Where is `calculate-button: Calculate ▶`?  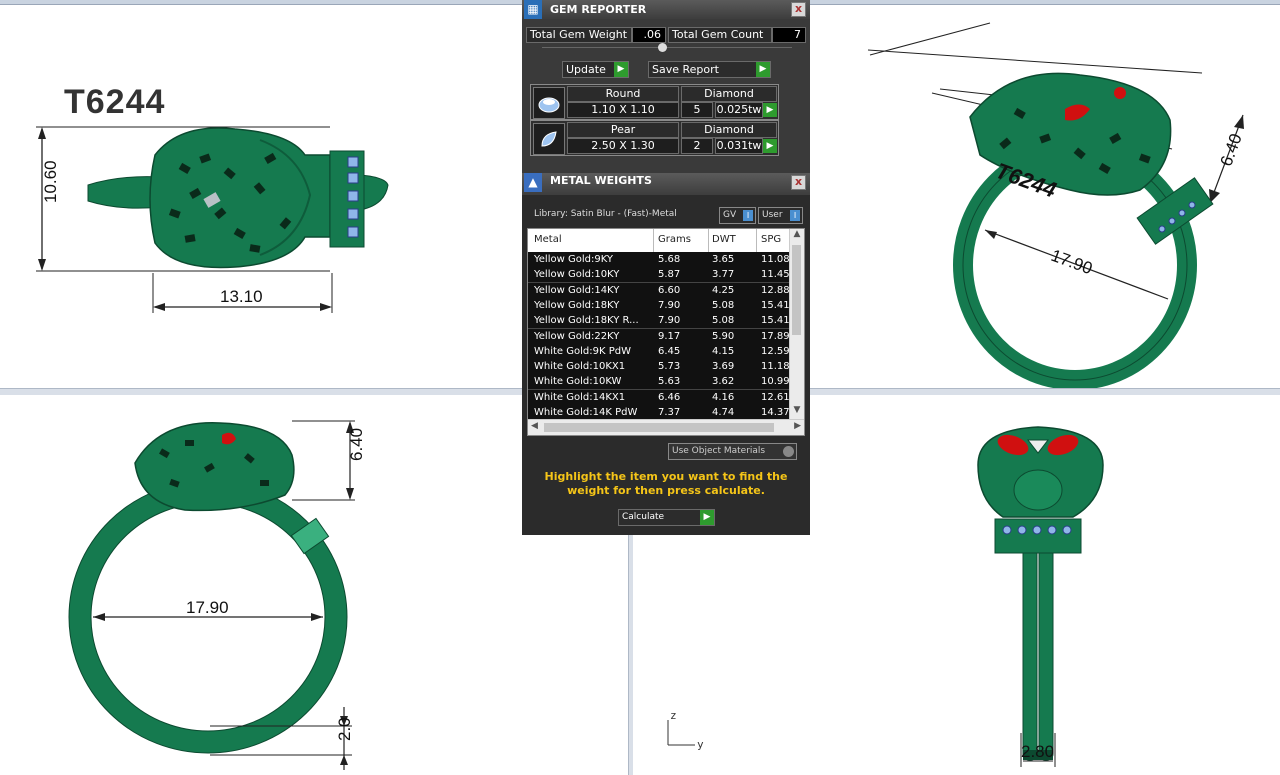
calculate-button: Calculate ▶ is located at coordinates (666, 517).